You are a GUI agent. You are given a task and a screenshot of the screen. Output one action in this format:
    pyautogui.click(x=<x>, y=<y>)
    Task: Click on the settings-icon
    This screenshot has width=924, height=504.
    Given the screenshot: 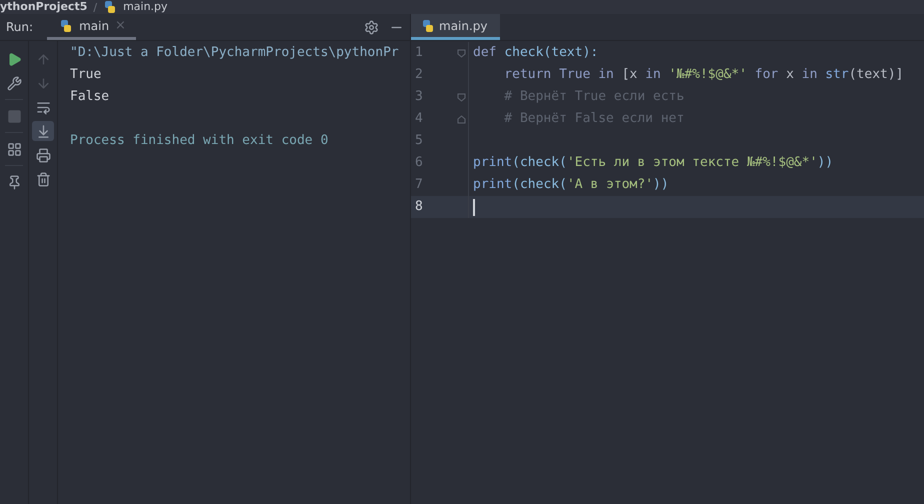 What is the action you would take?
    pyautogui.click(x=371, y=27)
    